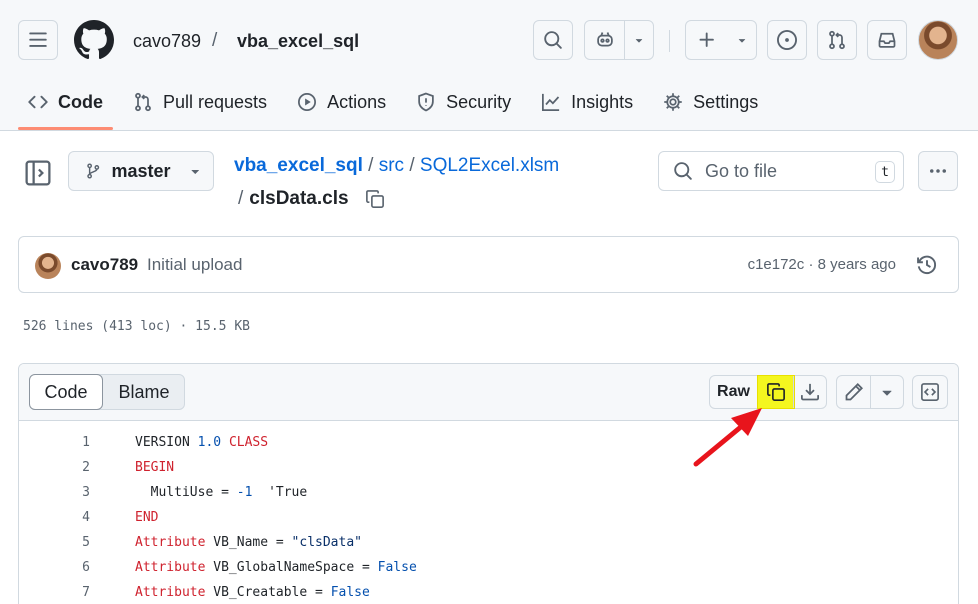 Image resolution: width=978 pixels, height=604 pixels. What do you see at coordinates (726, 101) in the screenshot?
I see `tab-settings-label: Settings` at bounding box center [726, 101].